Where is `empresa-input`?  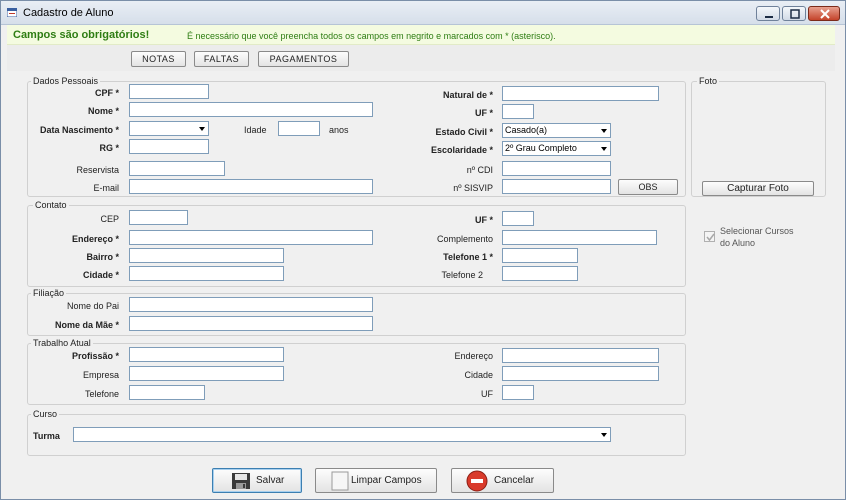 empresa-input is located at coordinates (206, 373).